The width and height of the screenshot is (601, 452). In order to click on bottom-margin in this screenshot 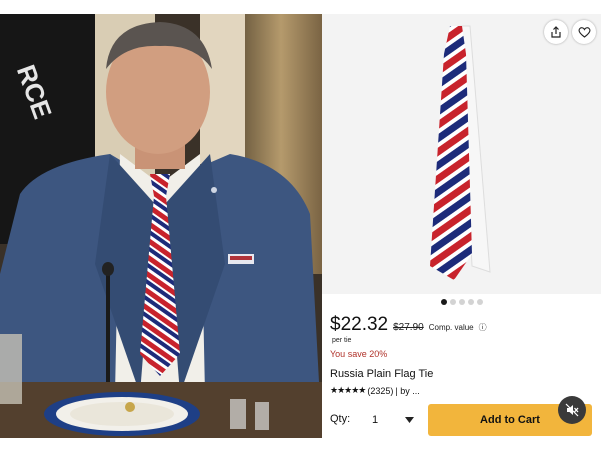, I will do `click(300, 445)`.